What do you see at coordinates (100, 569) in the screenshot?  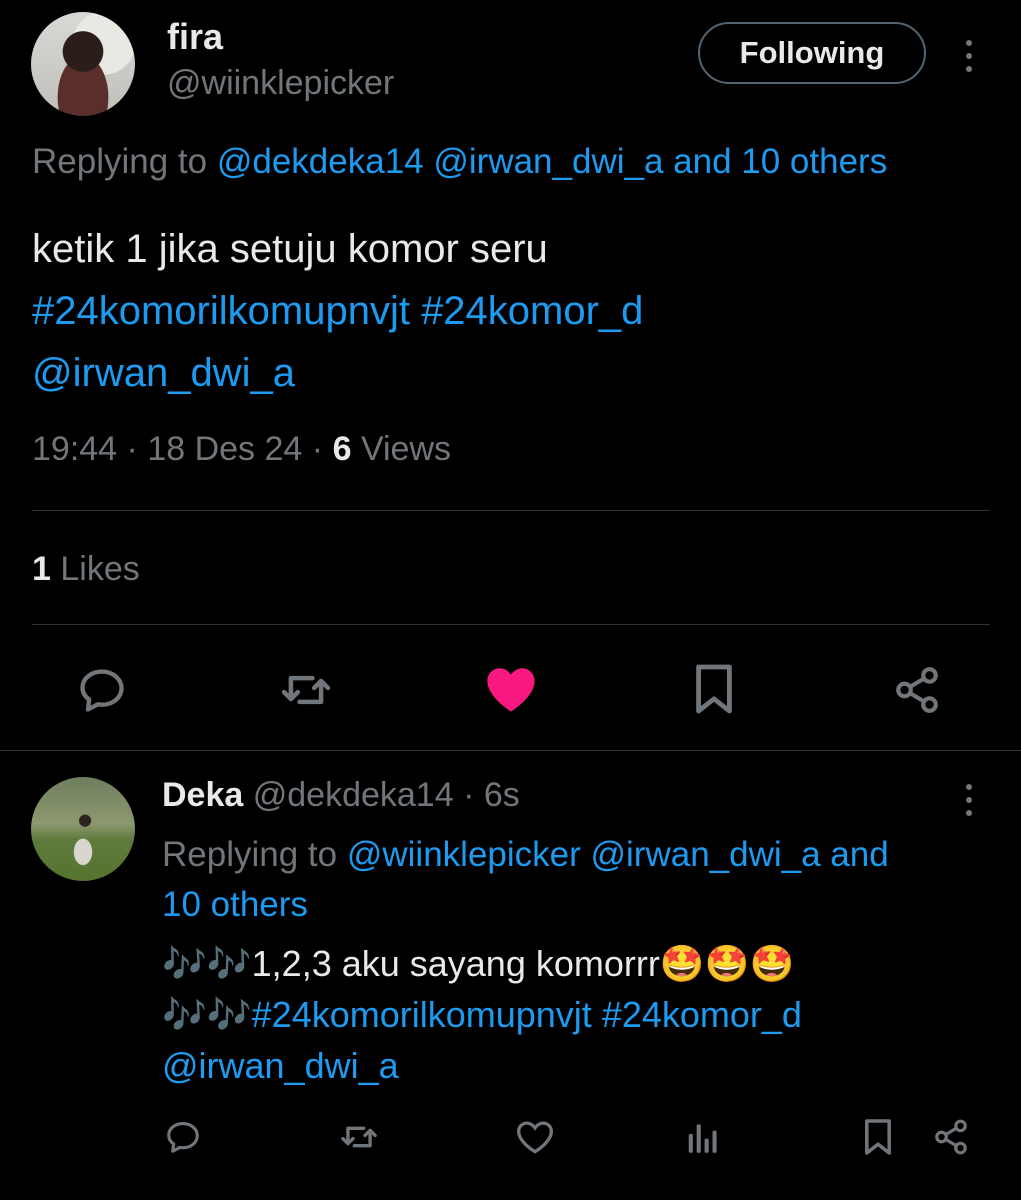 I see `likes-label: Likes` at bounding box center [100, 569].